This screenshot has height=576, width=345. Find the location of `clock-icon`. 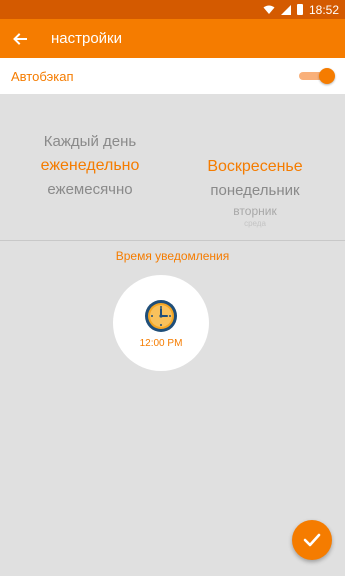

clock-icon is located at coordinates (161, 315).